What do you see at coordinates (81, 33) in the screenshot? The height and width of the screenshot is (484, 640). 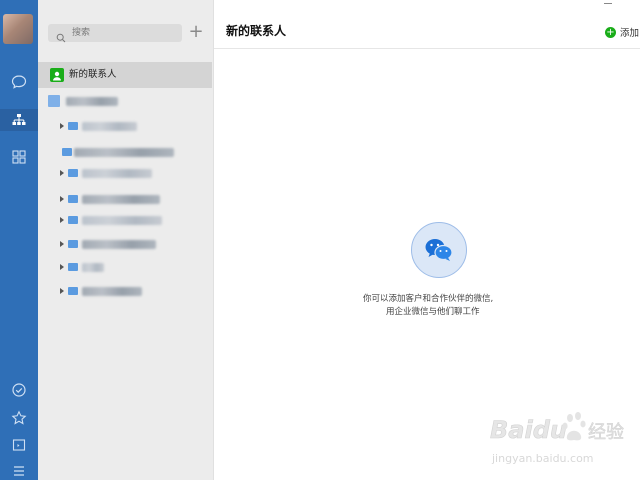 I see `search-placeholder: 搜索` at bounding box center [81, 33].